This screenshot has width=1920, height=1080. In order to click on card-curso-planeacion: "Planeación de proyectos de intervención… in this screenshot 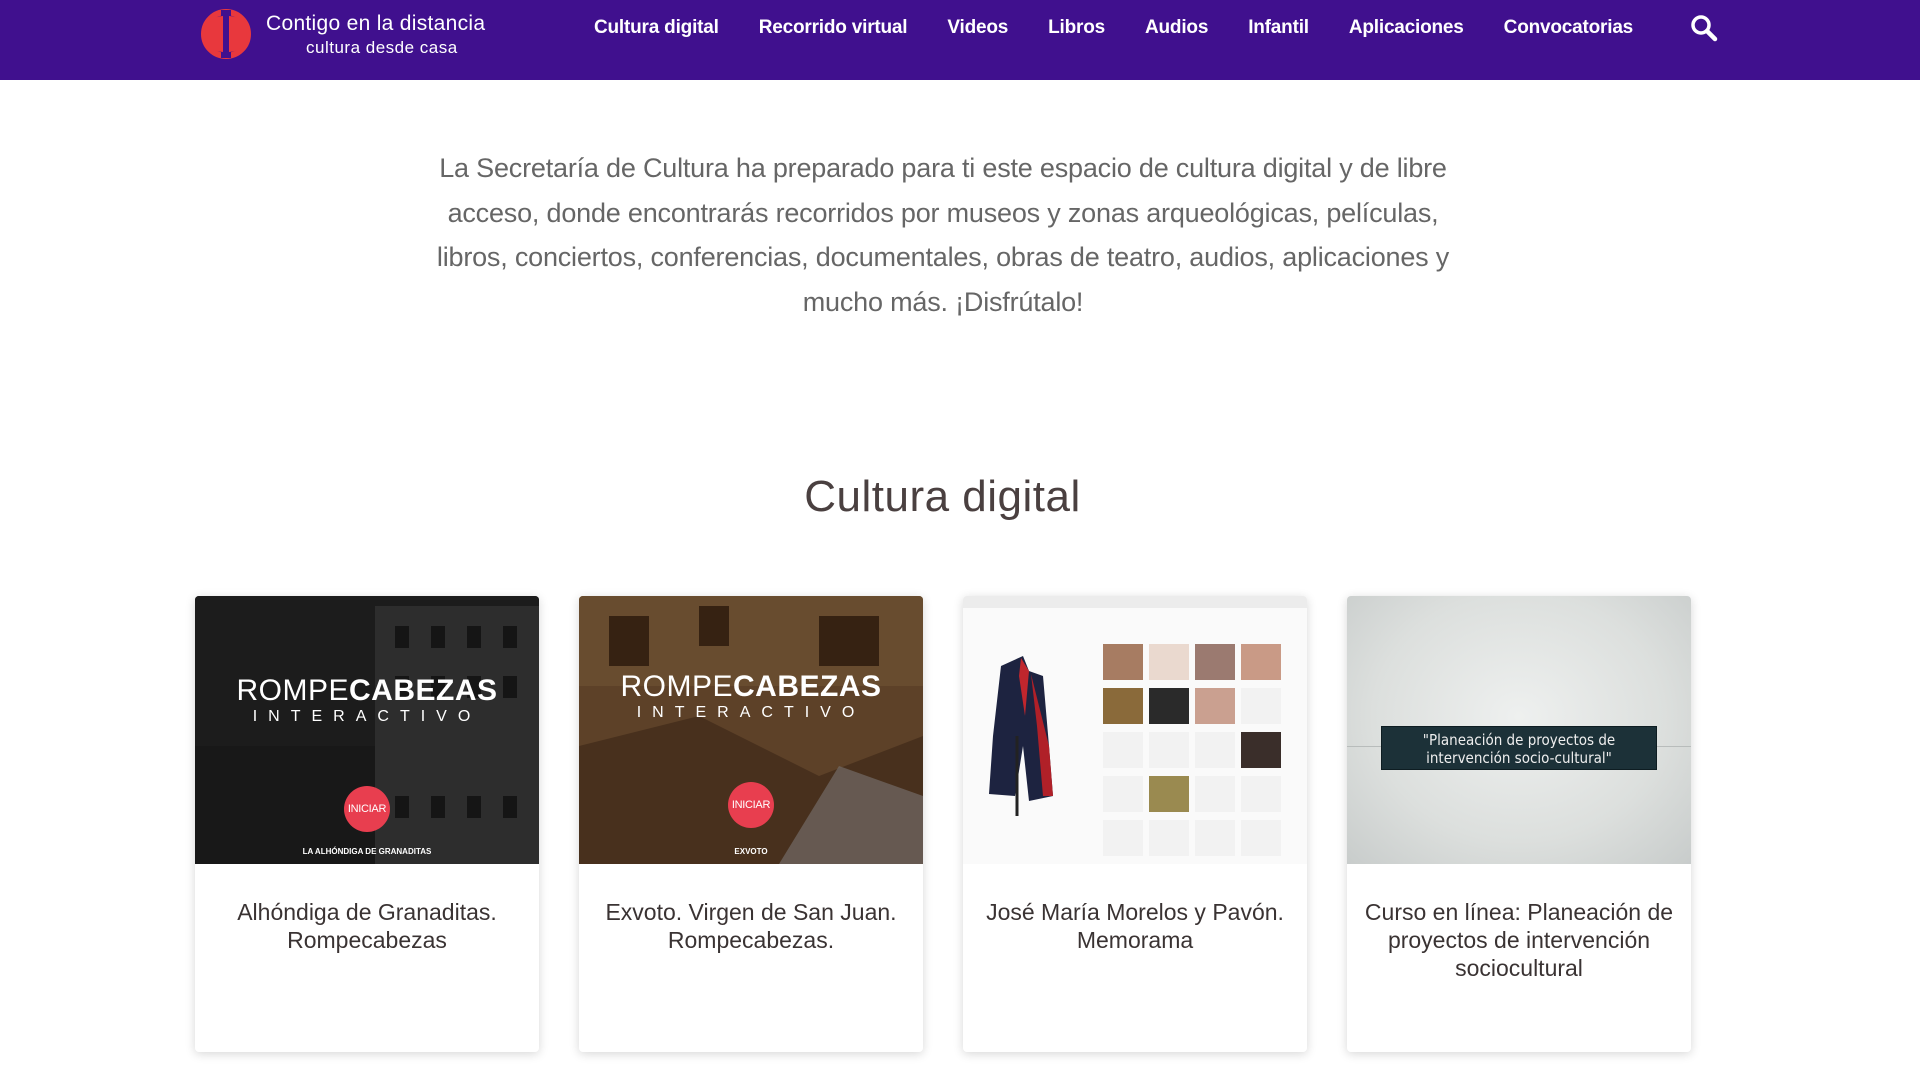, I will do `click(1519, 824)`.